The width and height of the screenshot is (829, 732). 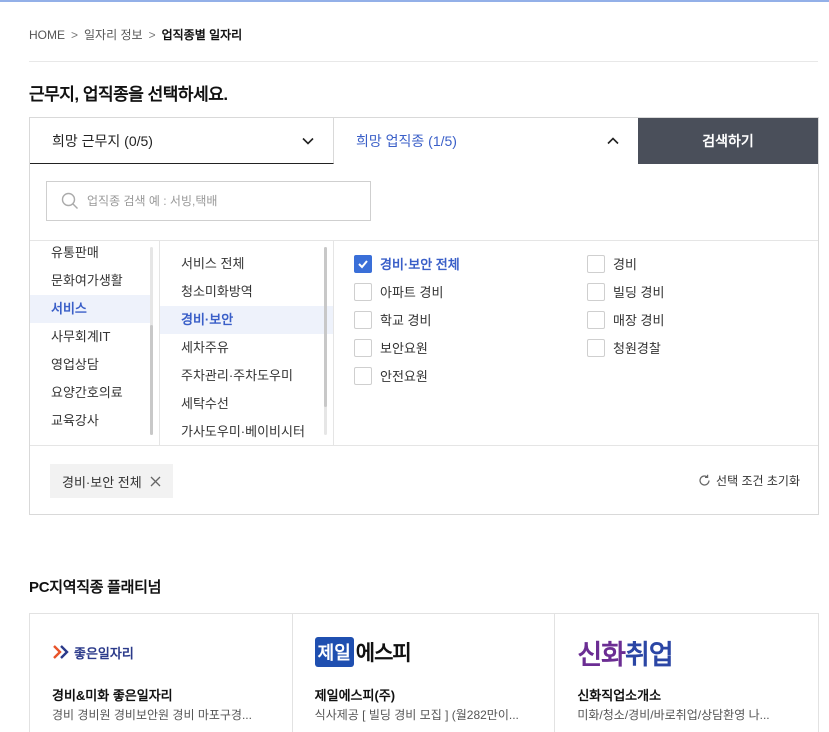 What do you see at coordinates (90, 281) in the screenshot?
I see `category-item: 문화여가생활` at bounding box center [90, 281].